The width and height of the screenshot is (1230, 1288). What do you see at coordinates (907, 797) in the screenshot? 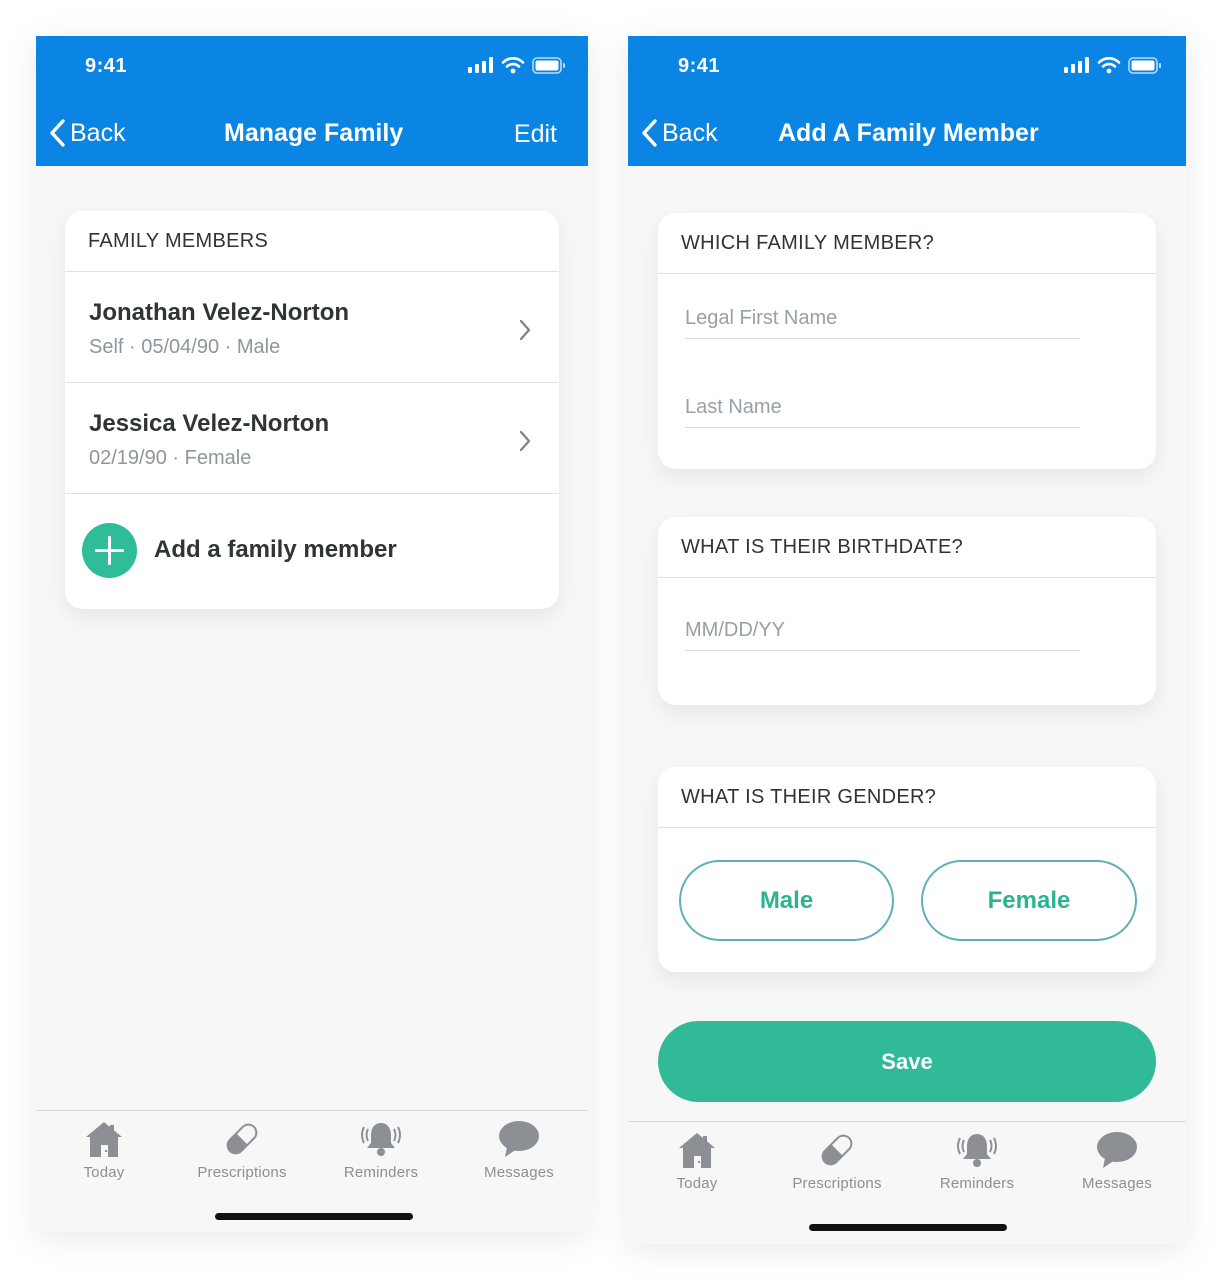
I see `gender-section-header: WHAT IS THEIR GENDER?` at bounding box center [907, 797].